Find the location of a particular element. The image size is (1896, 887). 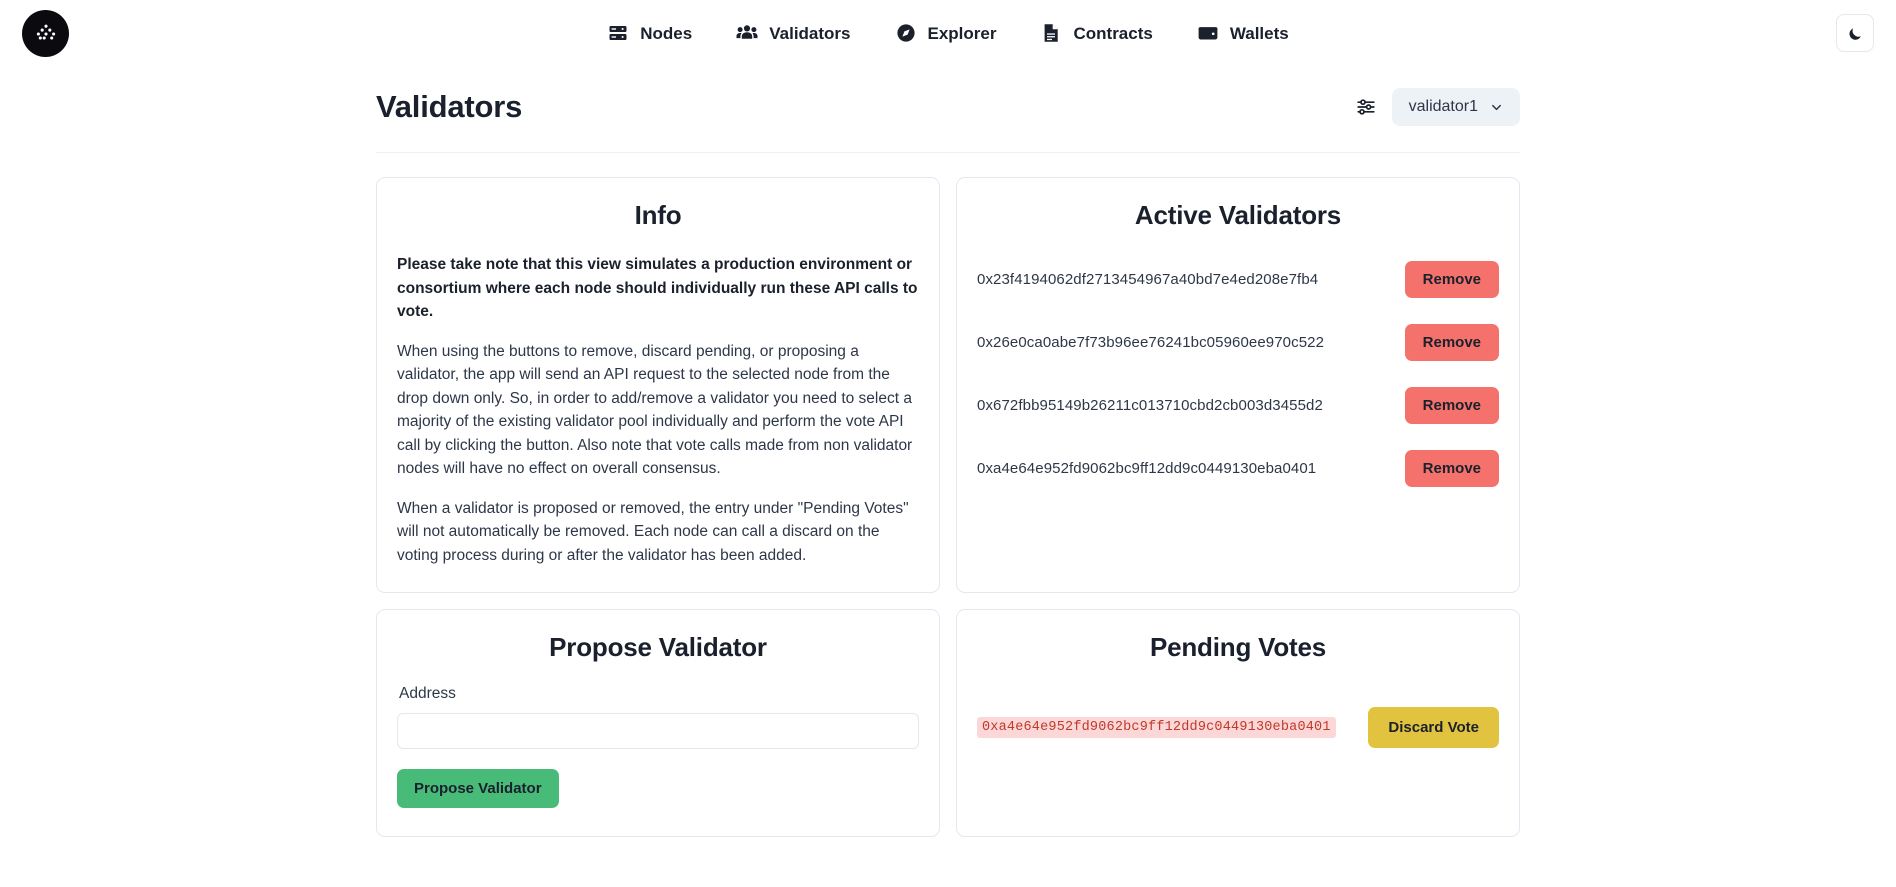

nav-item-validators: Validators is located at coordinates (793, 33).